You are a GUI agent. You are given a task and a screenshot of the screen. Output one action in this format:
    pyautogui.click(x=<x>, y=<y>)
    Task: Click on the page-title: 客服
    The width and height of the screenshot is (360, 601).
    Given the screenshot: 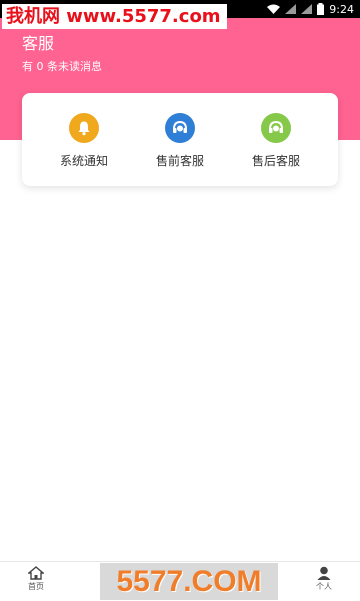 What is the action you would take?
    pyautogui.click(x=38, y=43)
    